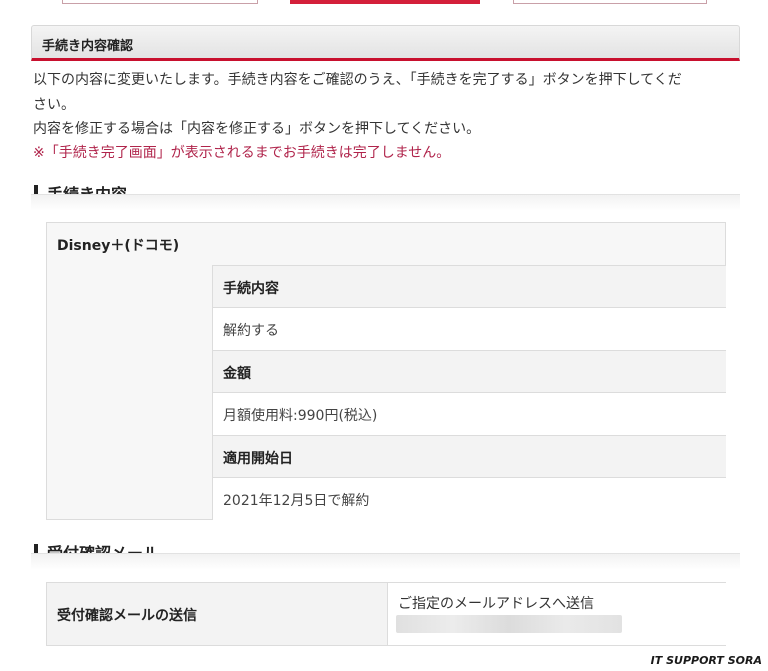  Describe the element at coordinates (258, 459) in the screenshot. I see `row-label: 適用開始日` at that location.